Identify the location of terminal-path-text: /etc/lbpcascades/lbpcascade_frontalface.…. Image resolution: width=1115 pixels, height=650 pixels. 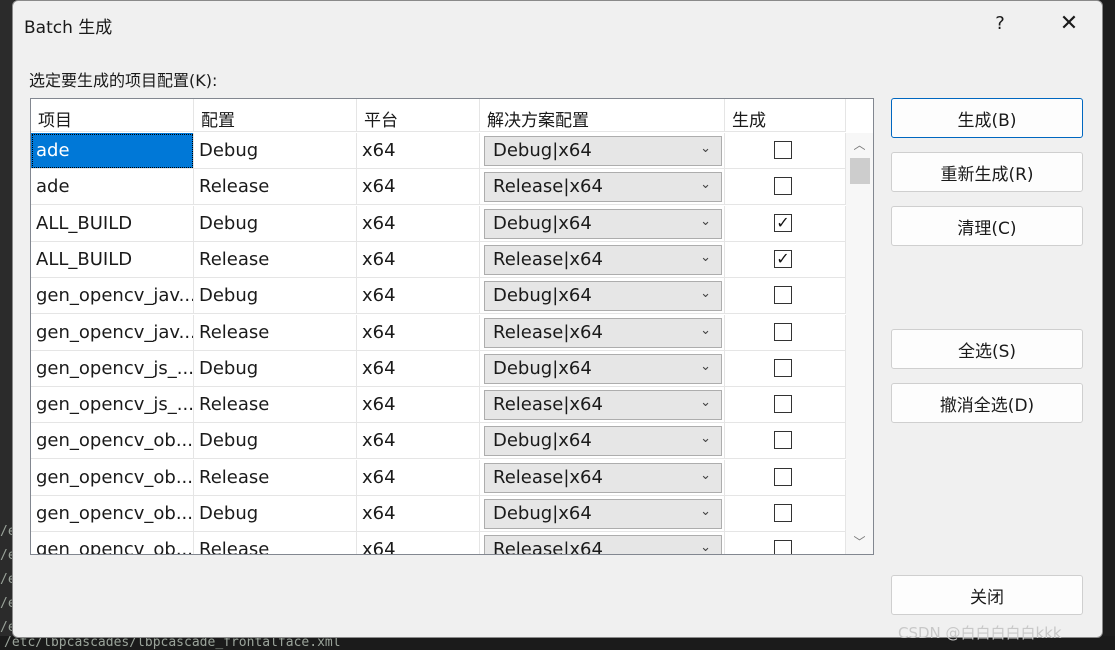
(172, 643).